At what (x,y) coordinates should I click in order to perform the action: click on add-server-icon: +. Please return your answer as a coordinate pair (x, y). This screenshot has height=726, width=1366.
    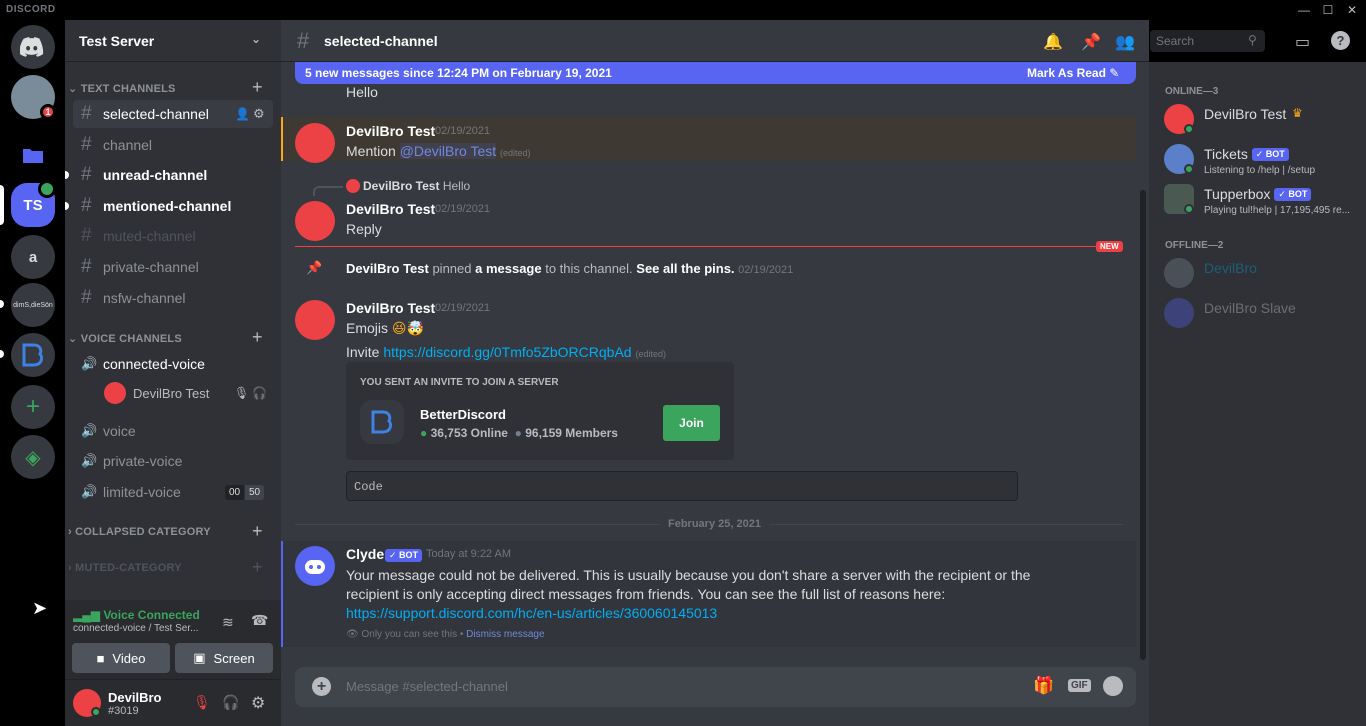
    Looking at the image, I should click on (33, 407).